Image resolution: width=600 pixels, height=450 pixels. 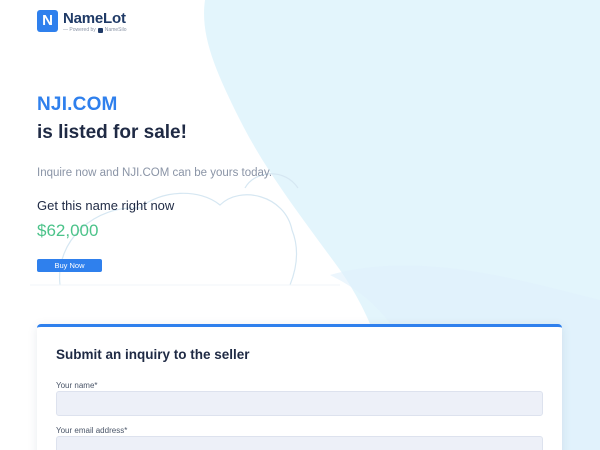 I want to click on email-label: Your email address*, so click(x=92, y=430).